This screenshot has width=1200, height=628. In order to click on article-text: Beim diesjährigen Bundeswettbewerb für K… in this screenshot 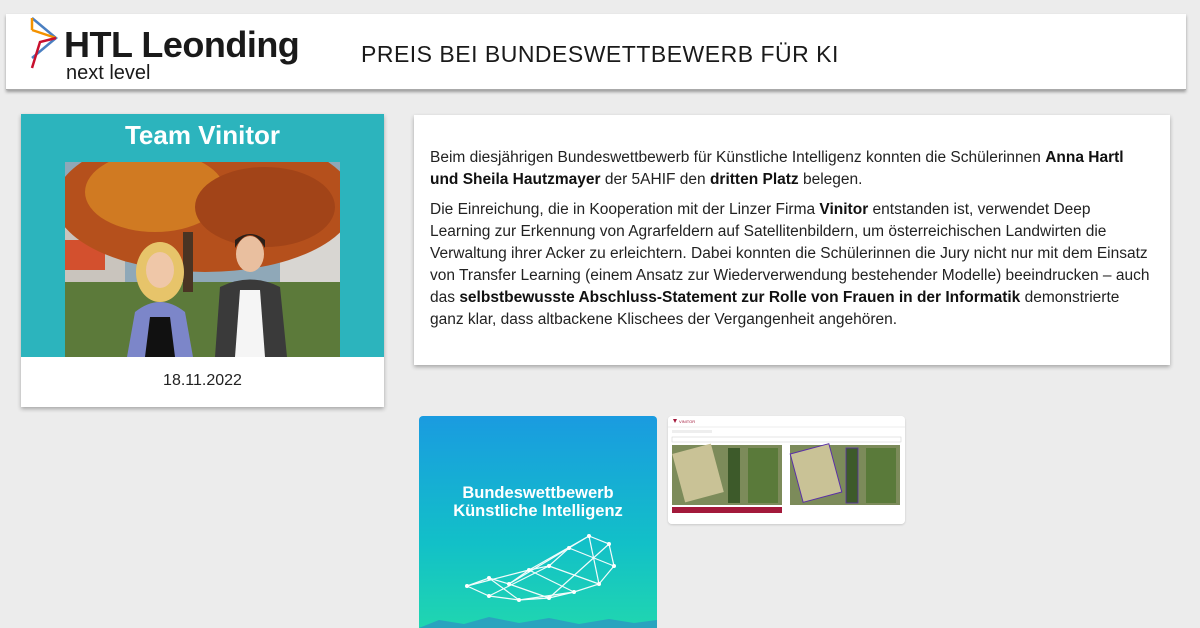, I will do `click(738, 157)`.